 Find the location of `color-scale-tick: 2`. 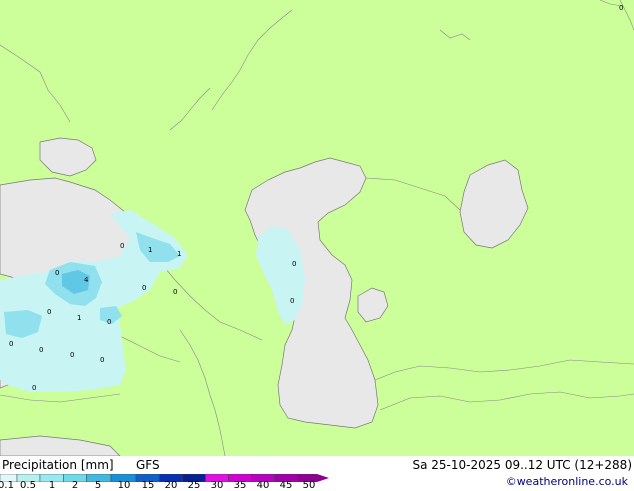

color-scale-tick: 2 is located at coordinates (75, 485).